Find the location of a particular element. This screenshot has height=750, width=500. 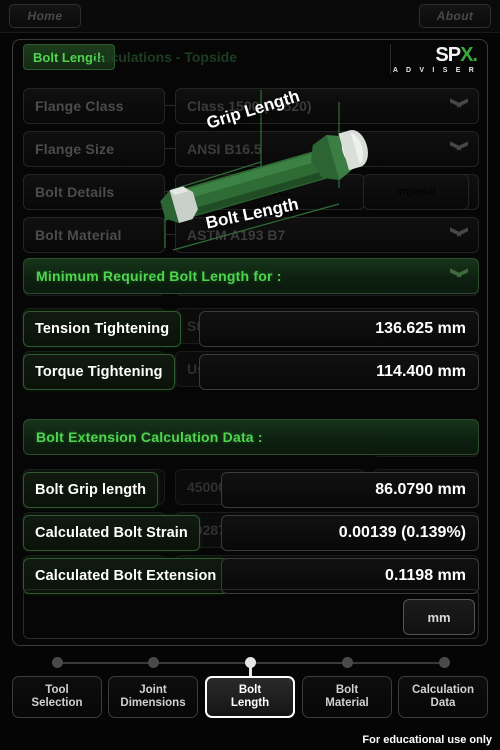

torque-tightening-label: Torque Tightening is located at coordinates (99, 372).